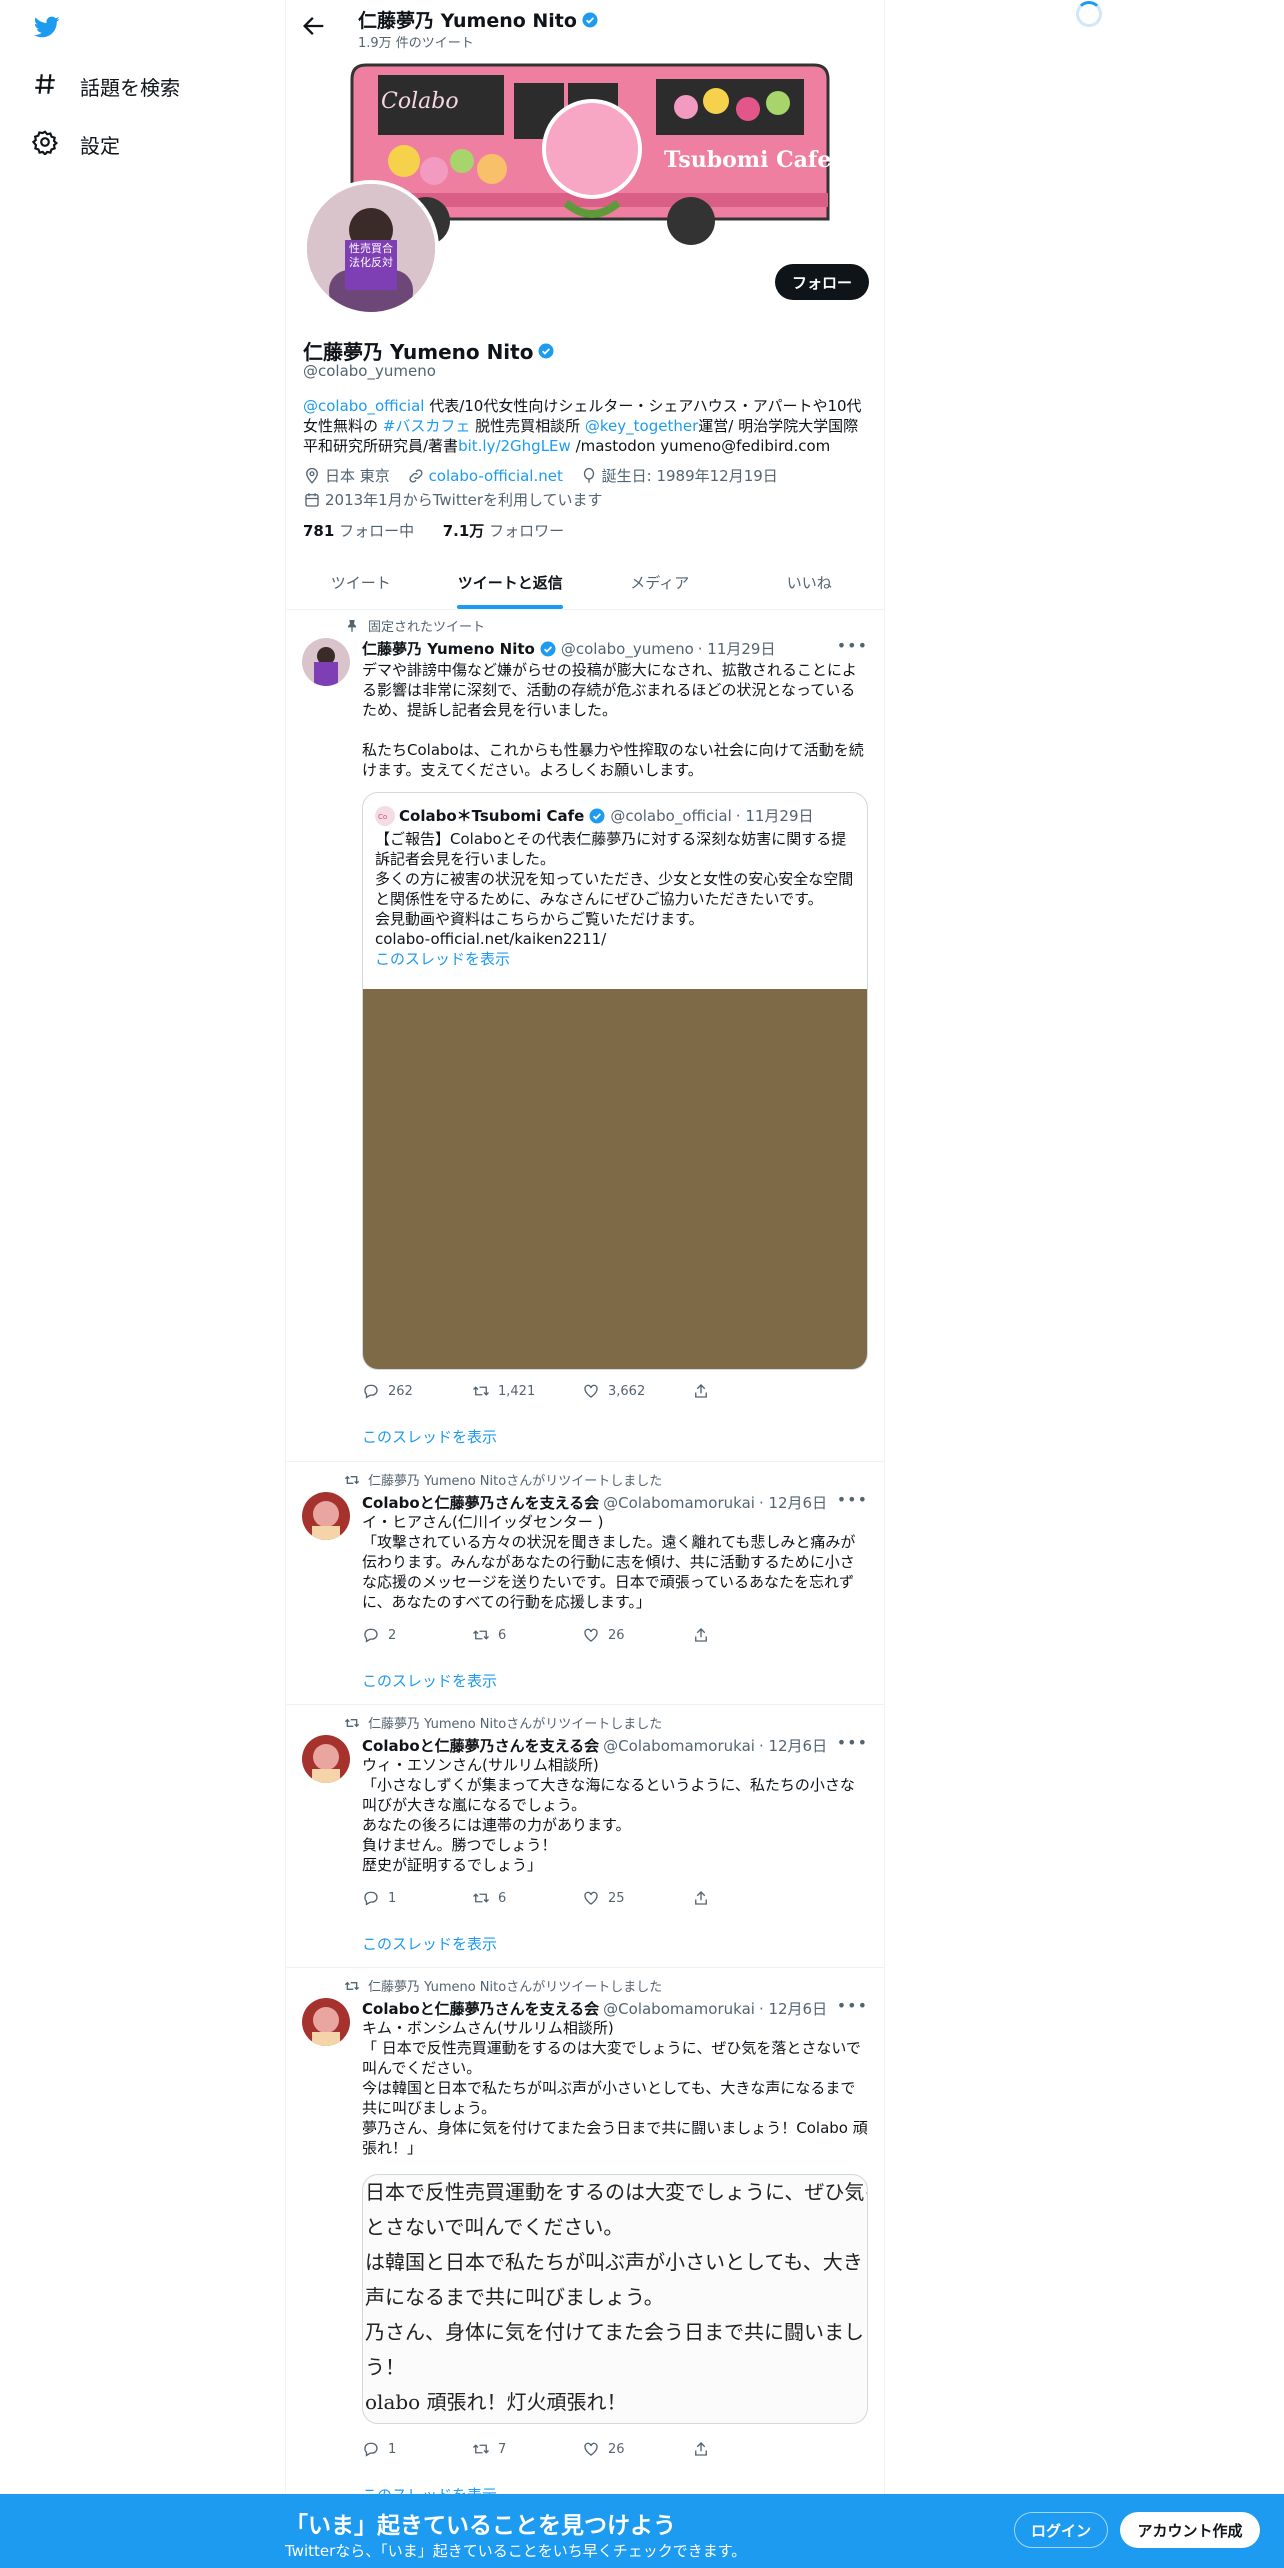  Describe the element at coordinates (392, 1898) in the screenshot. I see `reply-count: 1` at that location.